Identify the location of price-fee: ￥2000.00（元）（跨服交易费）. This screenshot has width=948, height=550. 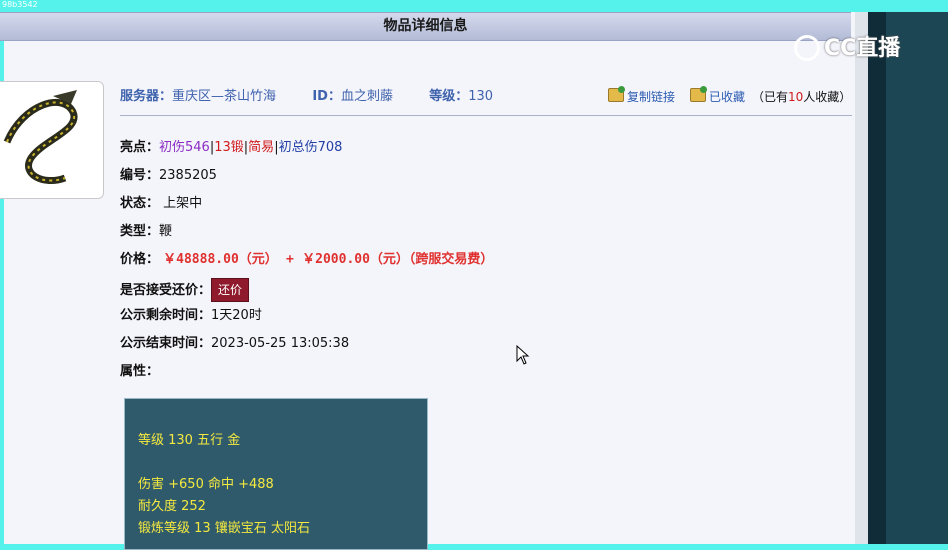
(398, 259).